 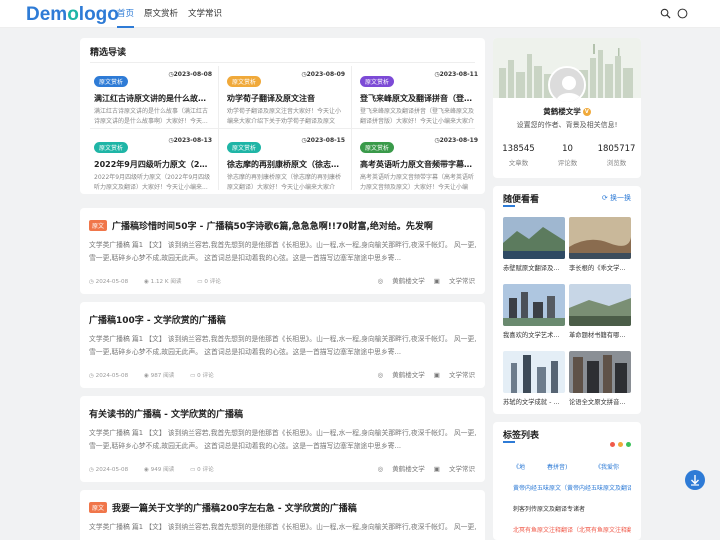 What do you see at coordinates (586, 112) in the screenshot?
I see `verified-badge-icon: V` at bounding box center [586, 112].